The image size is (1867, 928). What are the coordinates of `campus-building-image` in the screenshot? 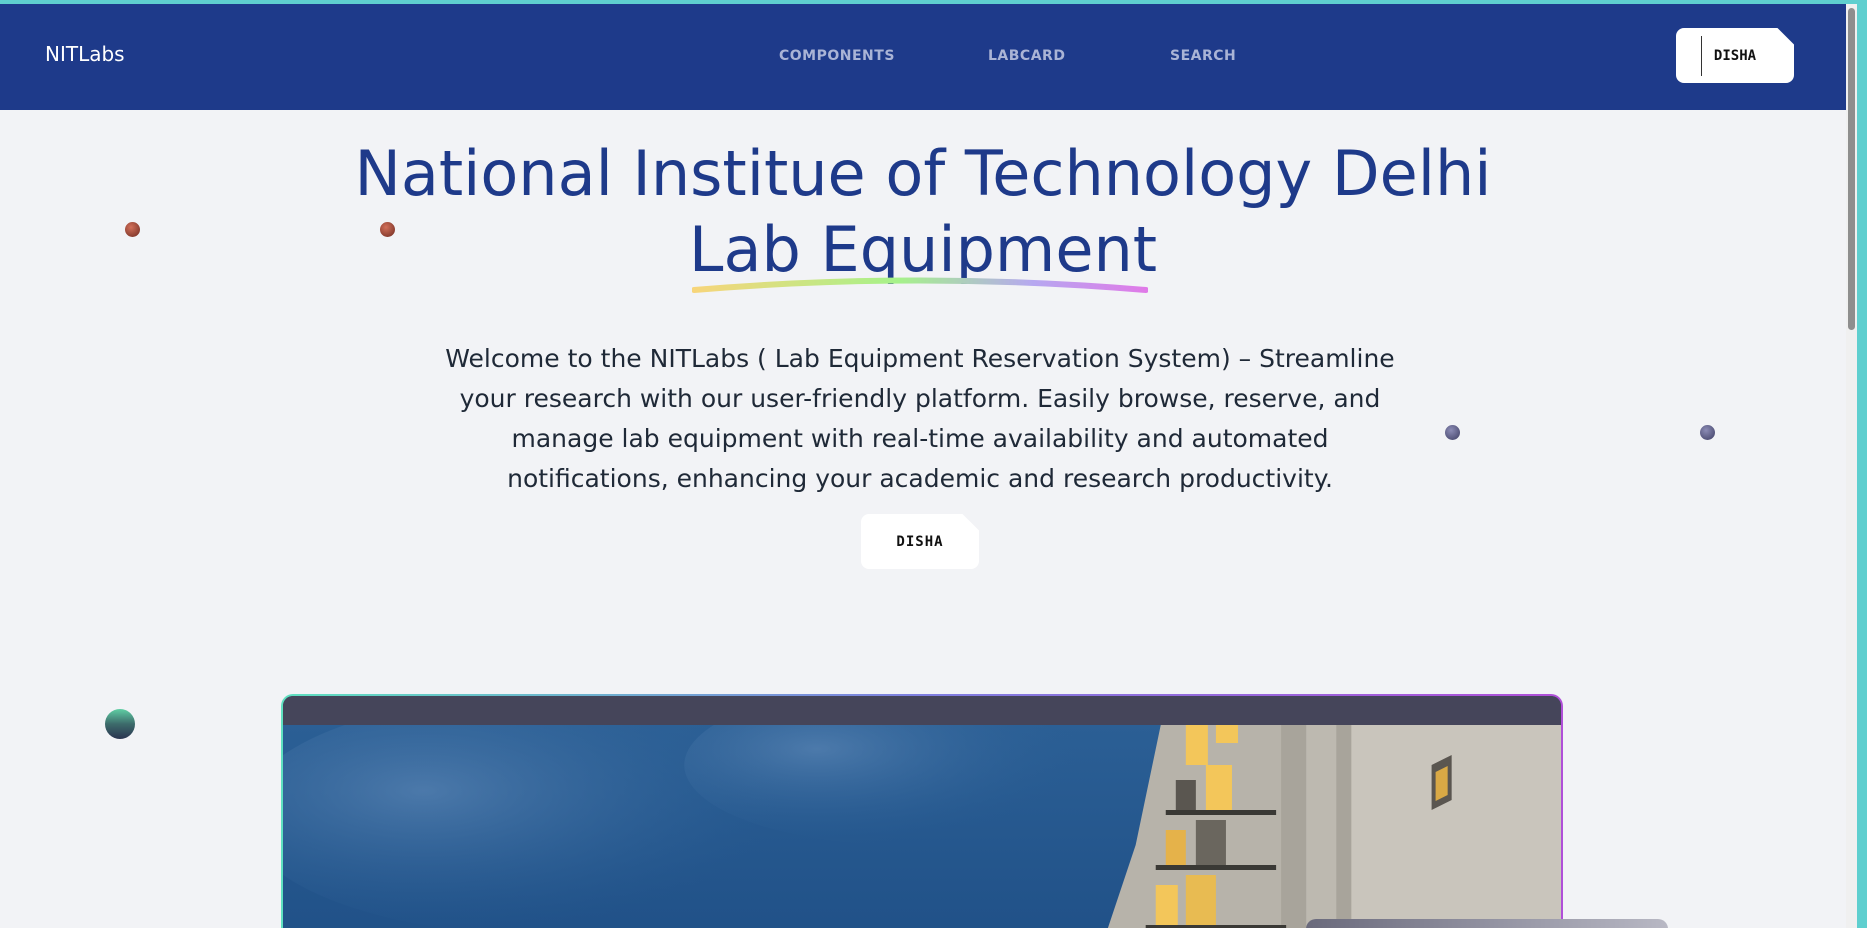 It's located at (922, 826).